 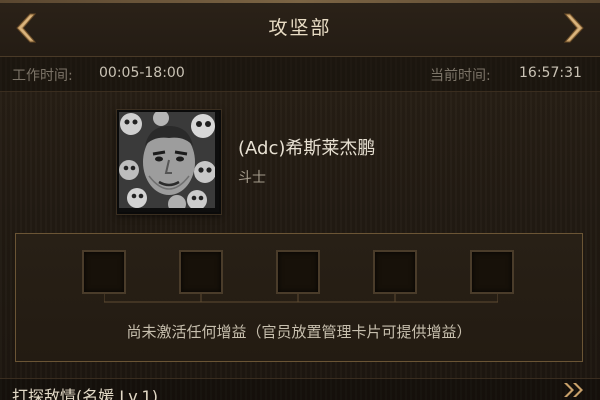 I want to click on investigate-label: 打探敌情(名媛 Lv.1), so click(x=85, y=393).